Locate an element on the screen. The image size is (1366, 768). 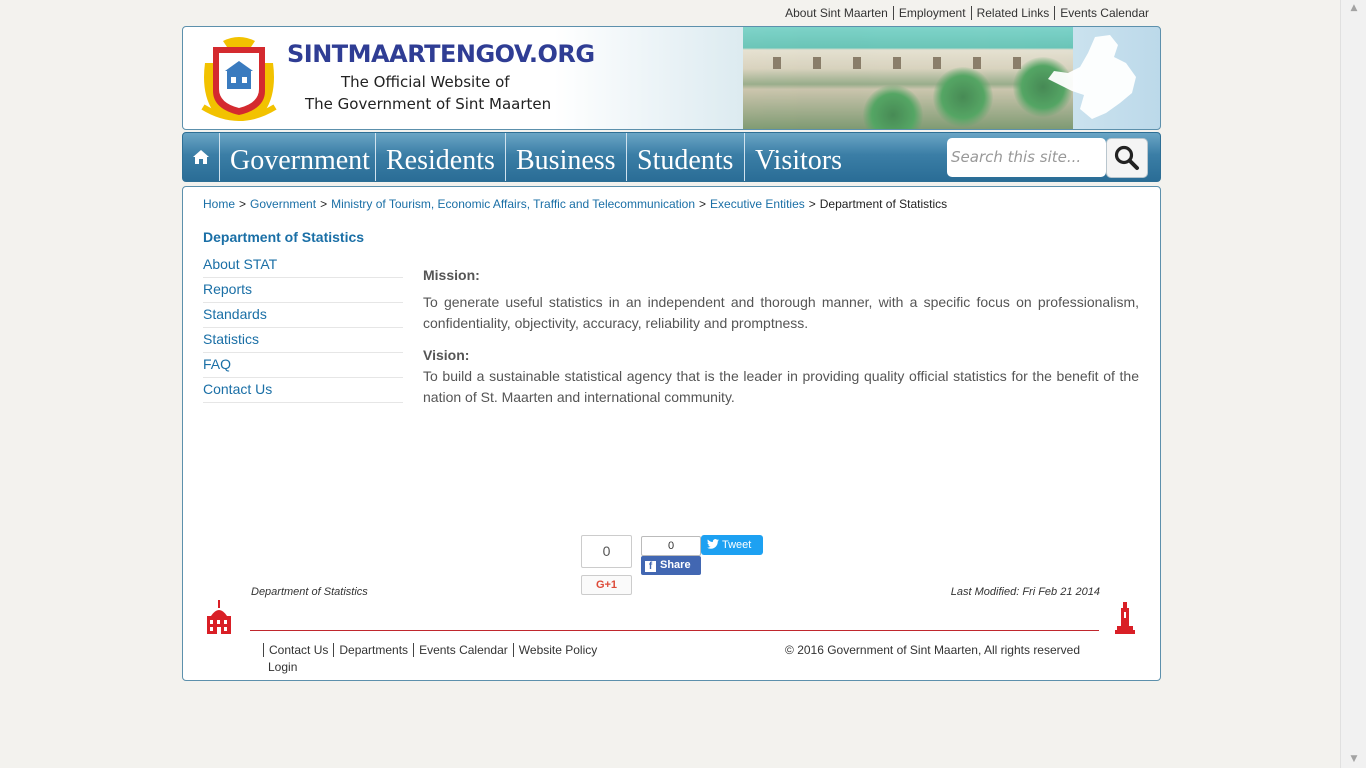
sidebar-item-standards: Standards is located at coordinates (303, 315).